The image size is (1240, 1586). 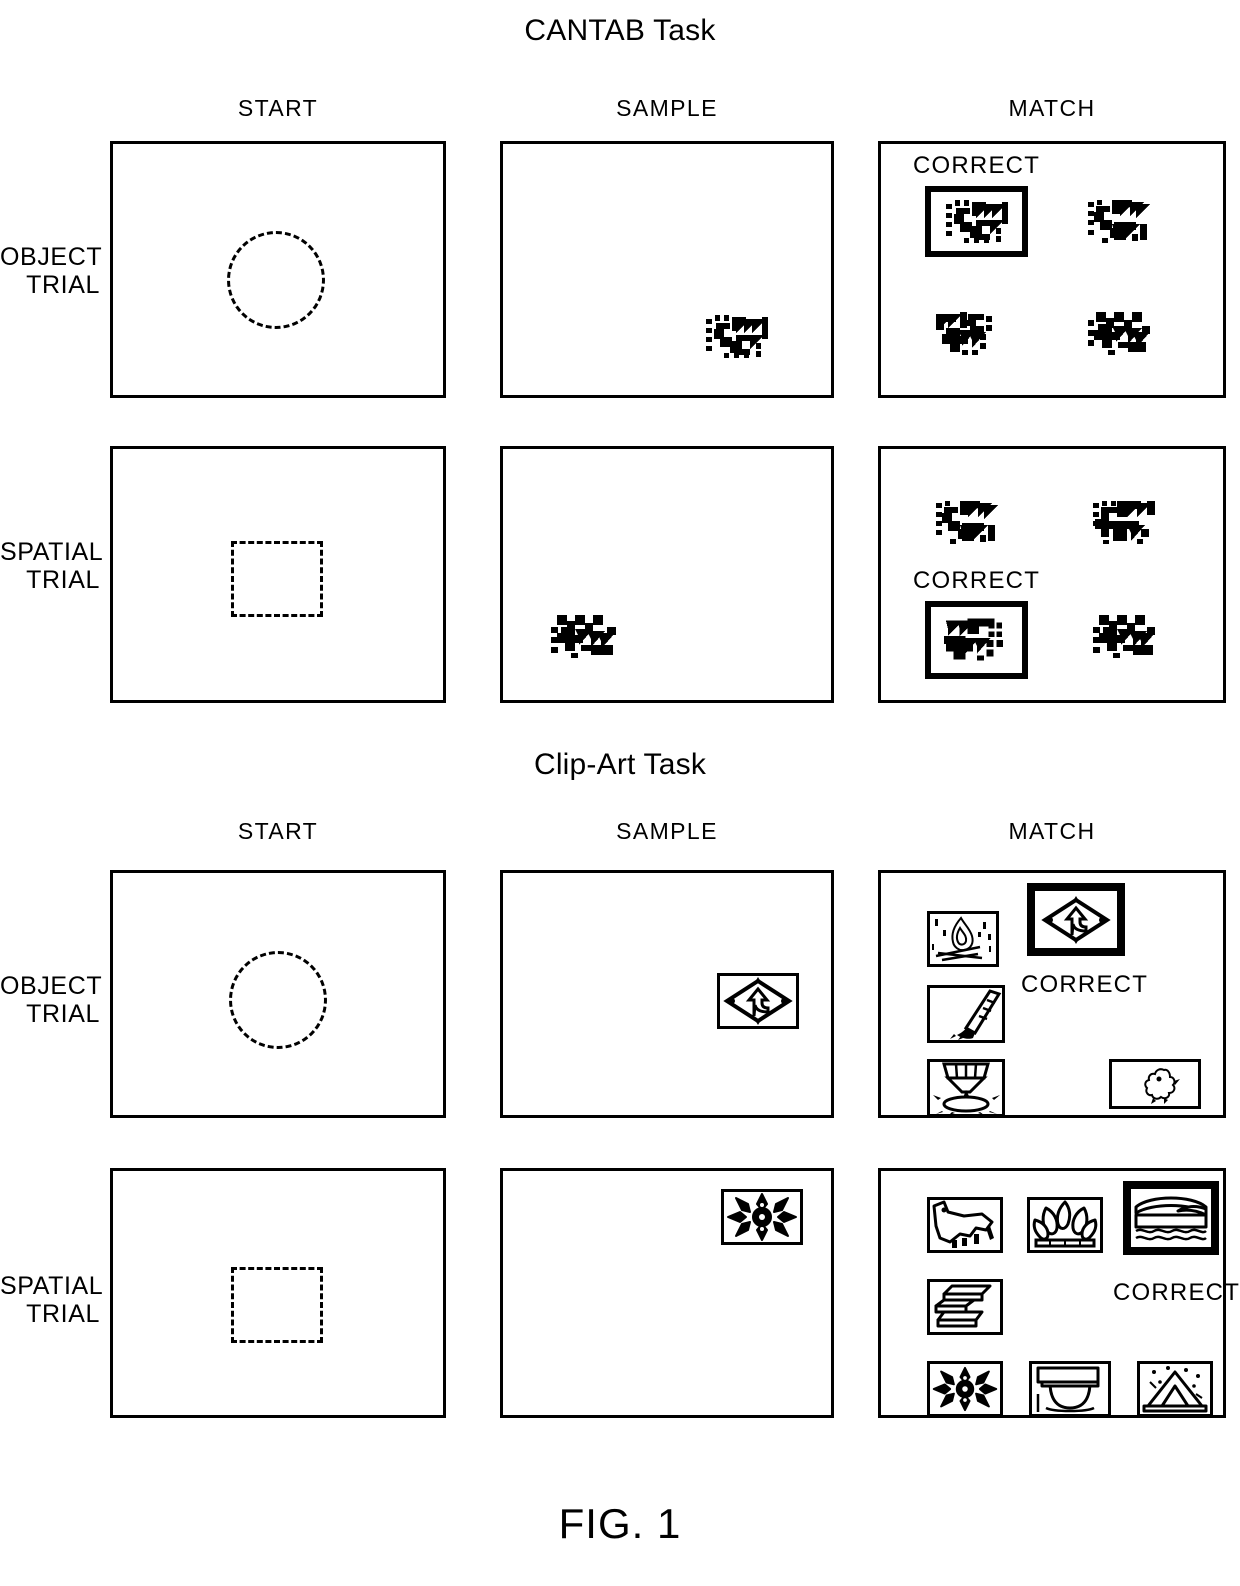 I want to click on clipart-spatial-start-panel, so click(x=278, y=1293).